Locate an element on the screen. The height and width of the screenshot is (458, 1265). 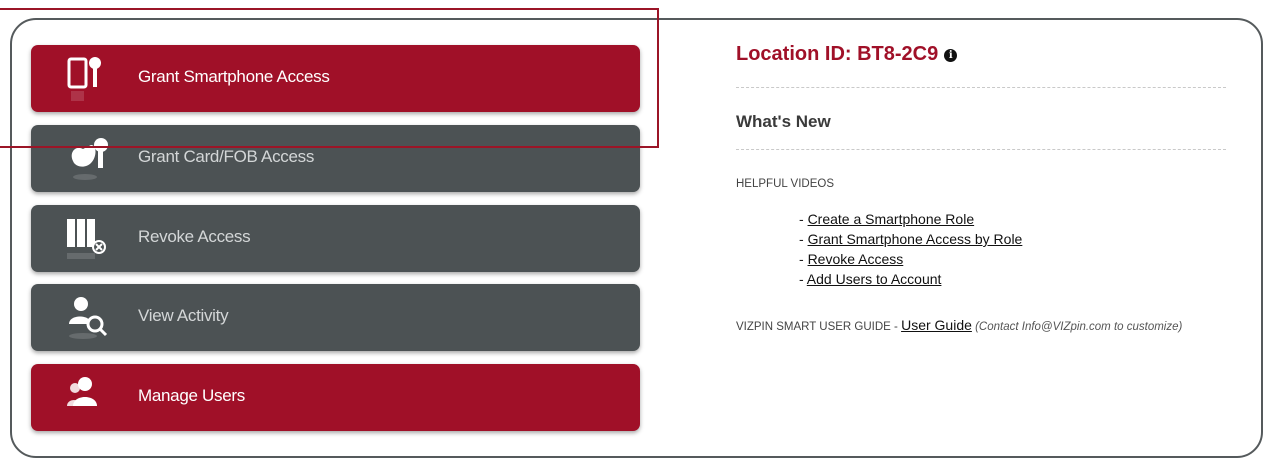
whats-new-heading: What's New is located at coordinates (783, 121).